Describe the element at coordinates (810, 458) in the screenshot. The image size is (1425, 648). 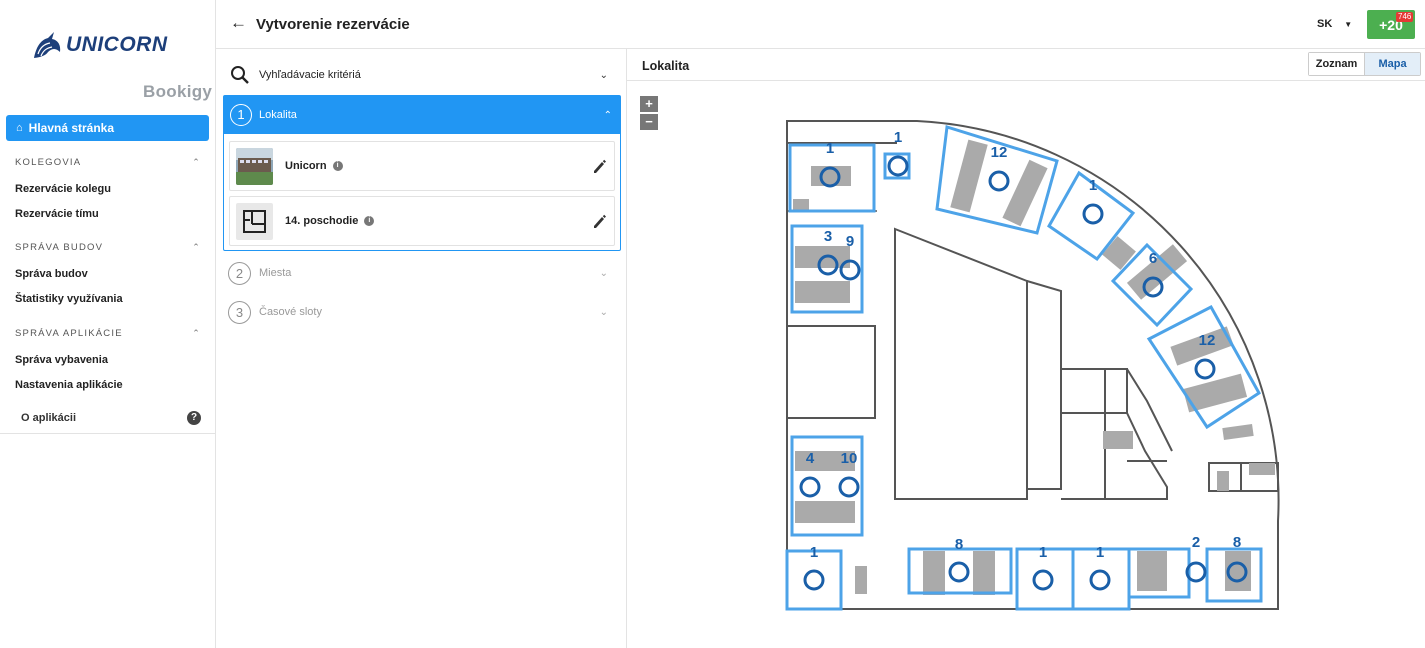
I see `zone-count-label: 4` at that location.